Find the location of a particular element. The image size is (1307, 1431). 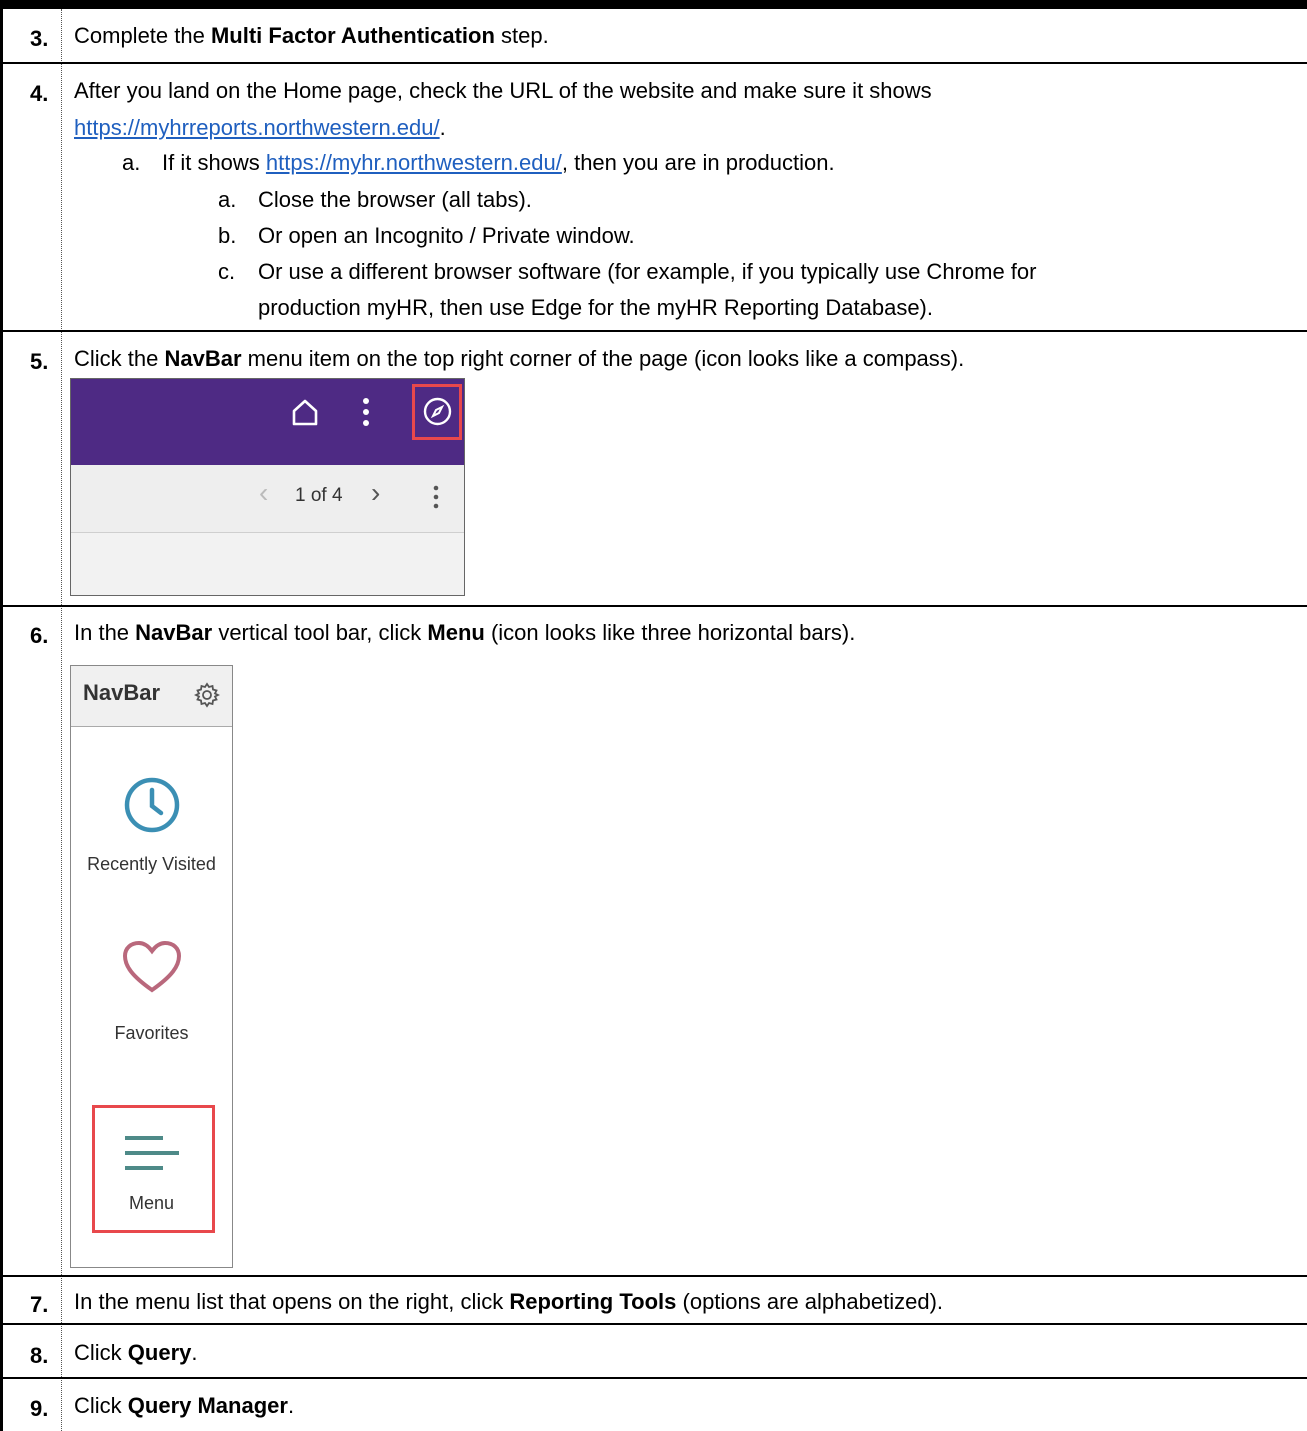

recently-visited-label: Recently Visited is located at coordinates (151, 864).